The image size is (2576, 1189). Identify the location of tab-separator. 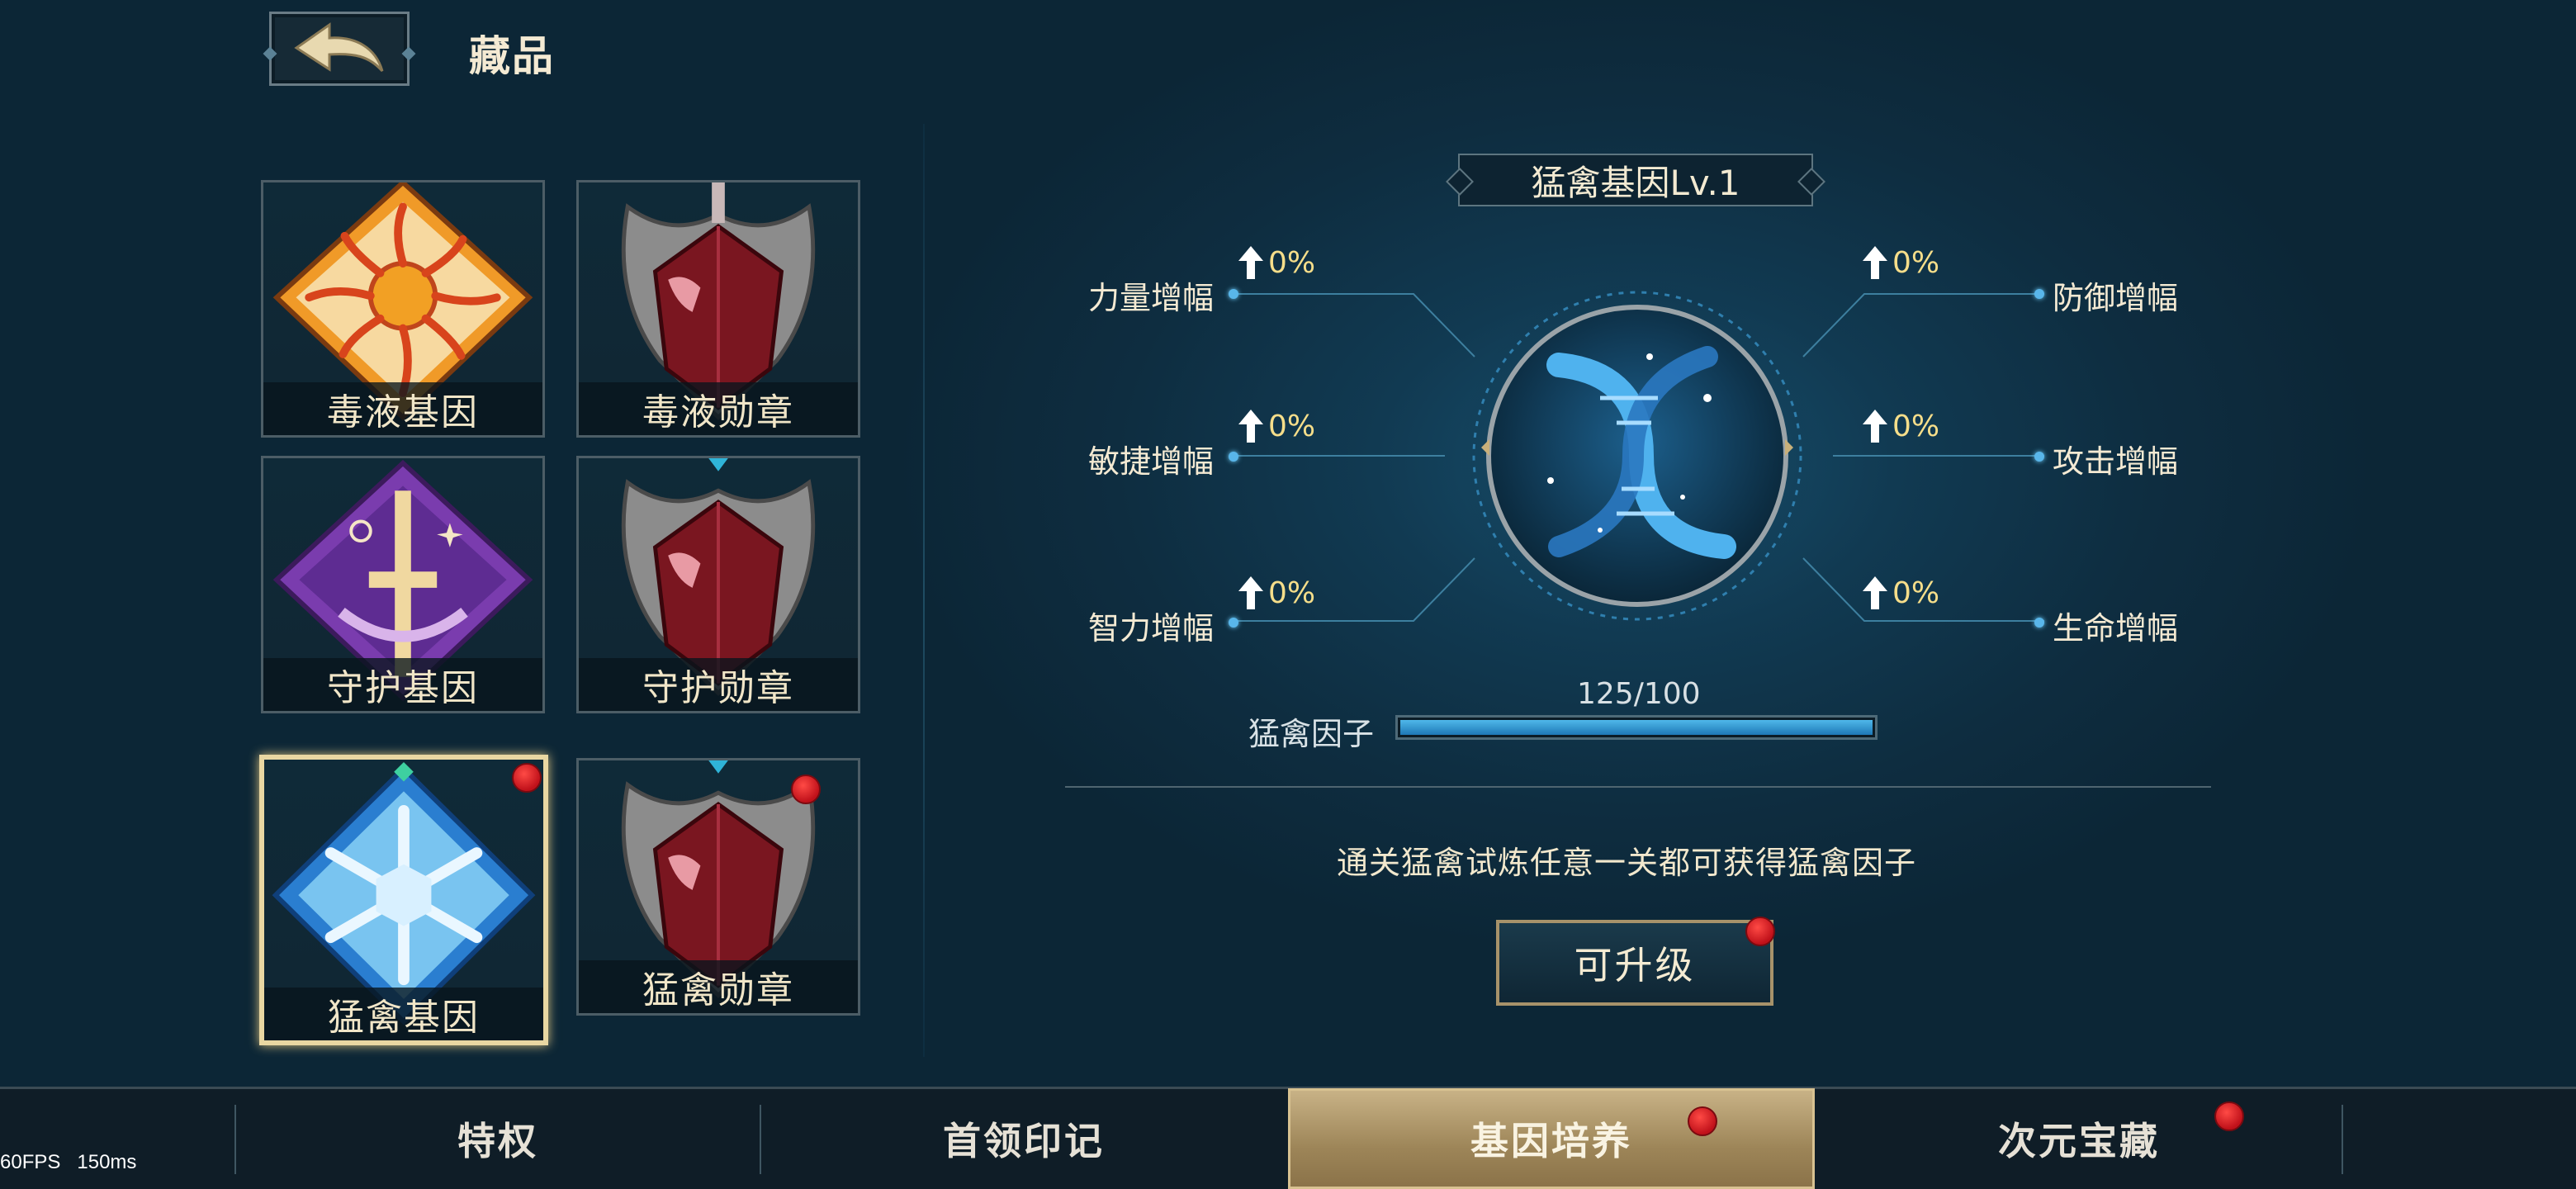
(2342, 1139).